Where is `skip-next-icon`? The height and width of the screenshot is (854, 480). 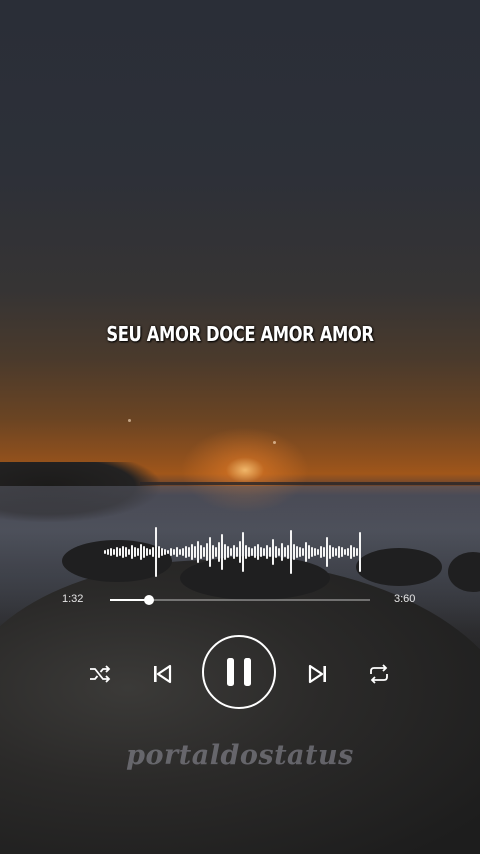 skip-next-icon is located at coordinates (317, 674).